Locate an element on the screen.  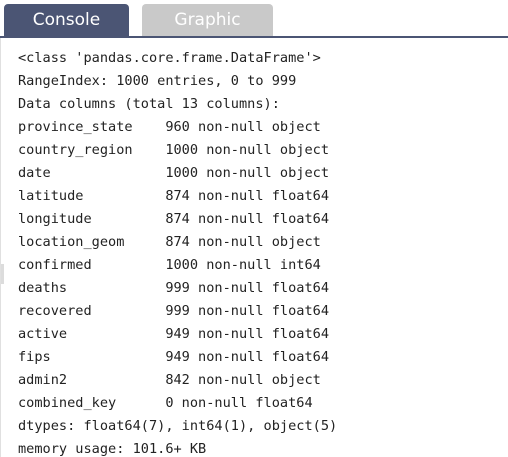
console-line: longitude 874 non-null float64 is located at coordinates (173, 219).